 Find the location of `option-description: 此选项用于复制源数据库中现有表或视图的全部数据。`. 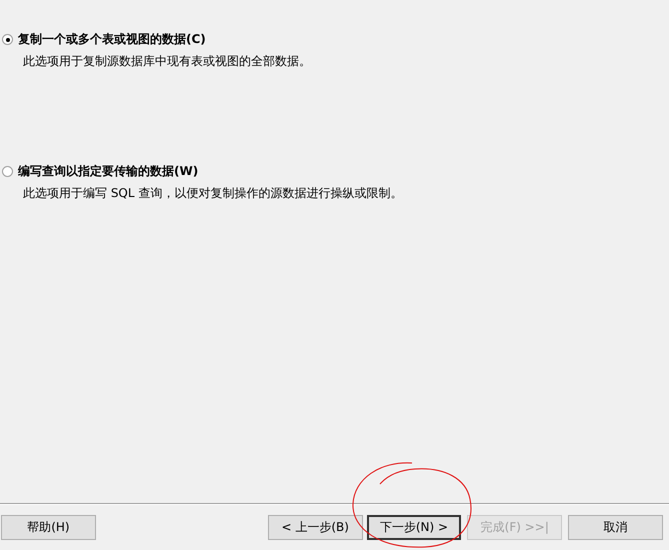

option-description: 此选项用于复制源数据库中现有表或视图的全部数据。 is located at coordinates (167, 61).